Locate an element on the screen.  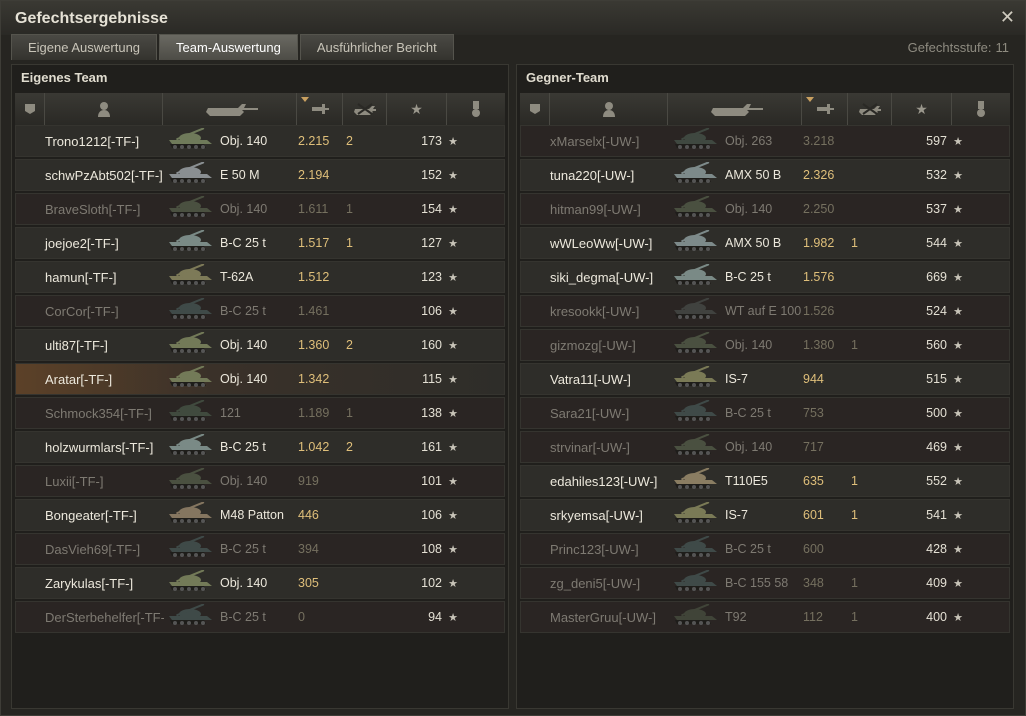
xp-value: 669 is located at coordinates (936, 277).